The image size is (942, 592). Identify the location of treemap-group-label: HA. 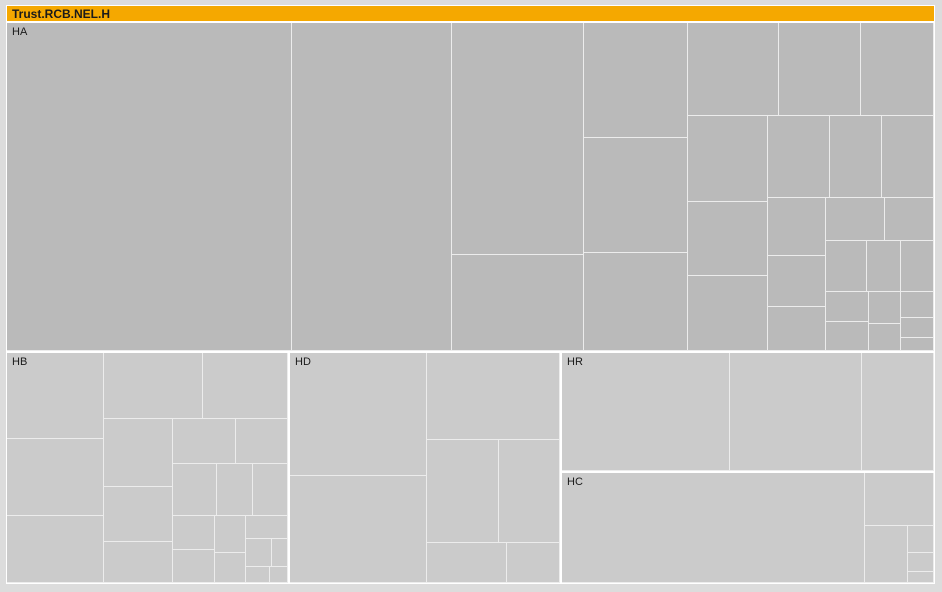
(20, 32).